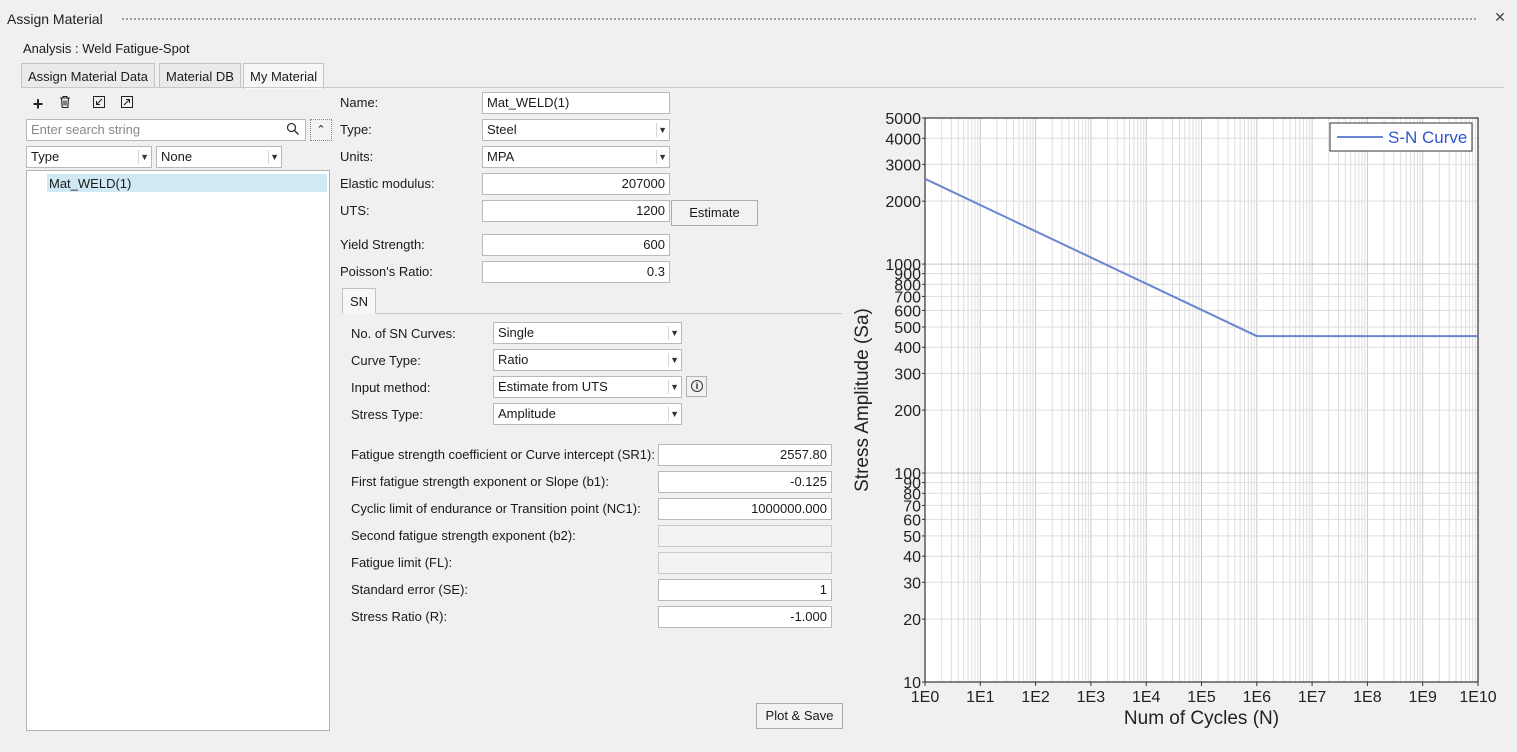  What do you see at coordinates (980, 697) in the screenshot?
I see `x-tick-label: 1E1` at bounding box center [980, 697].